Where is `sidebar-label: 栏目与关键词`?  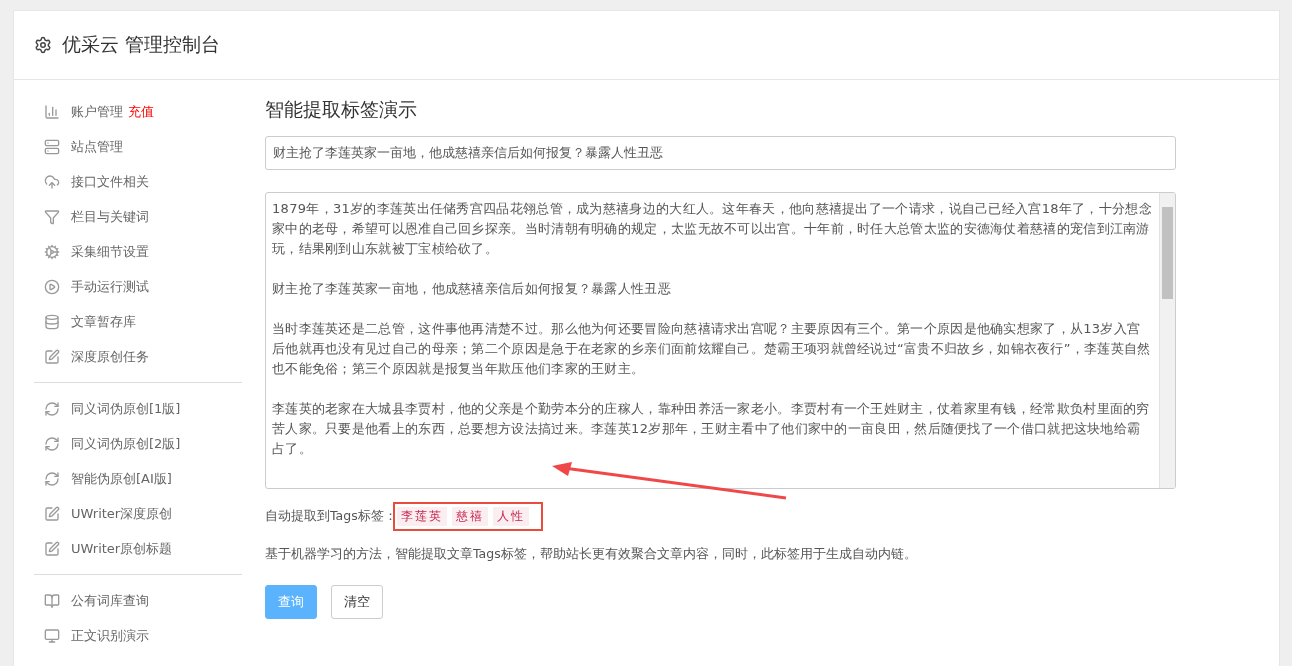
sidebar-label: 栏目与关键词 is located at coordinates (110, 216).